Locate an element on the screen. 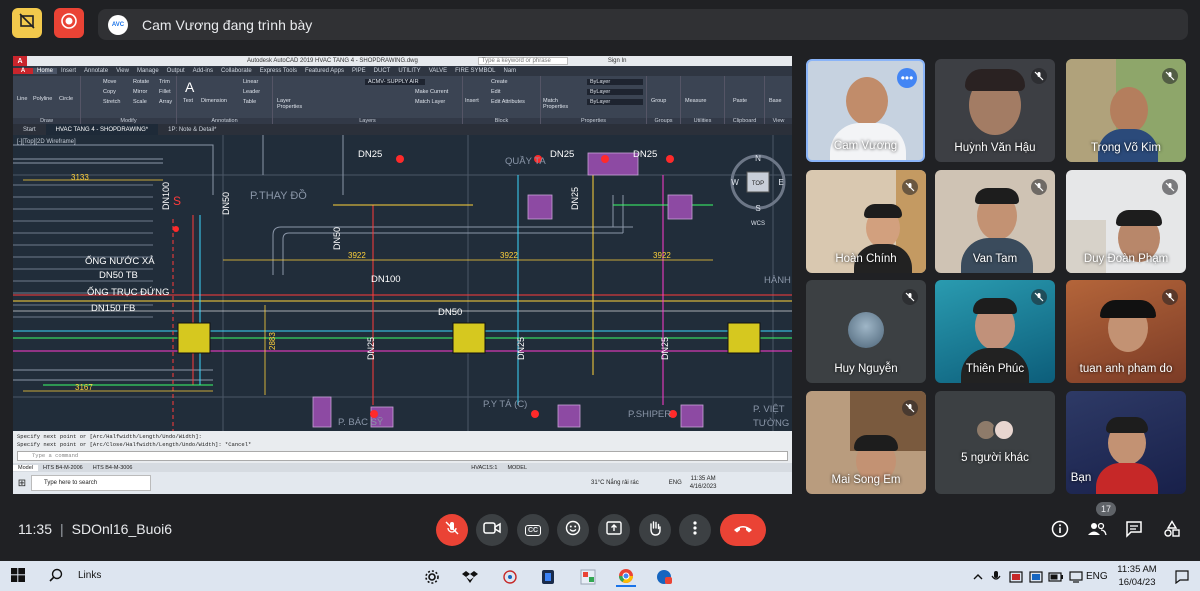  participant-tile-mai-song-em: Mai Song Em is located at coordinates (866, 442).